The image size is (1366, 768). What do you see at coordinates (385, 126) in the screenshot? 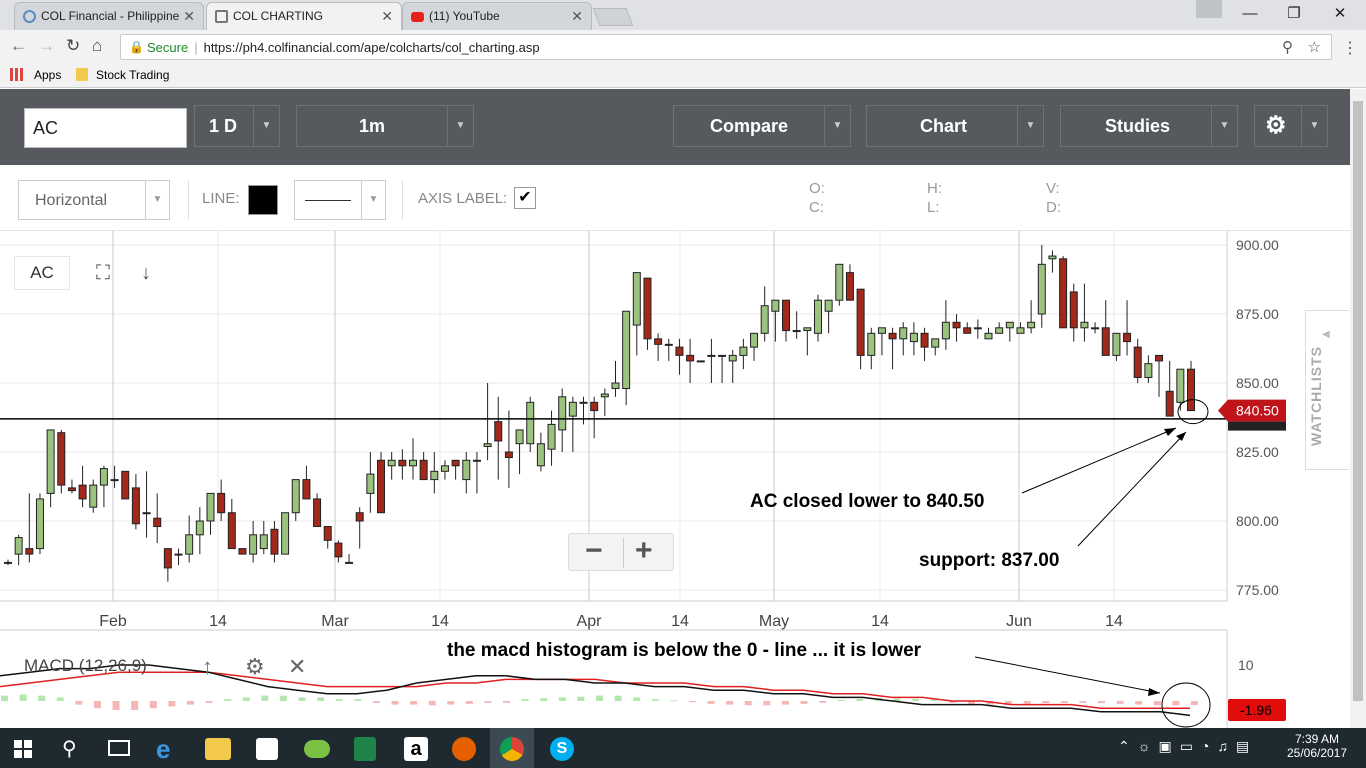
I see `interval-select: 1m ▼` at bounding box center [385, 126].